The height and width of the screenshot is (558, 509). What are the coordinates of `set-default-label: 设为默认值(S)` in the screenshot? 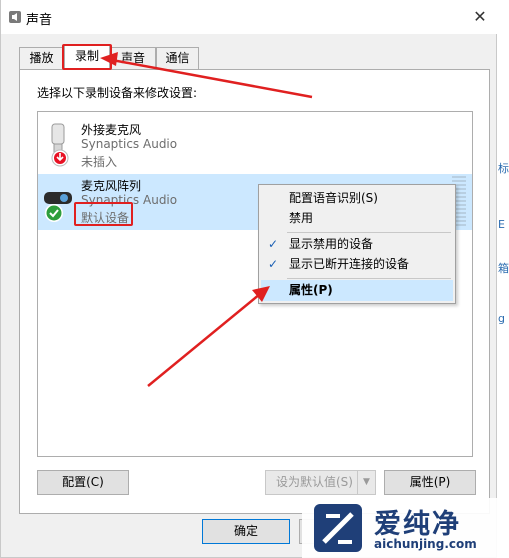 It's located at (314, 482).